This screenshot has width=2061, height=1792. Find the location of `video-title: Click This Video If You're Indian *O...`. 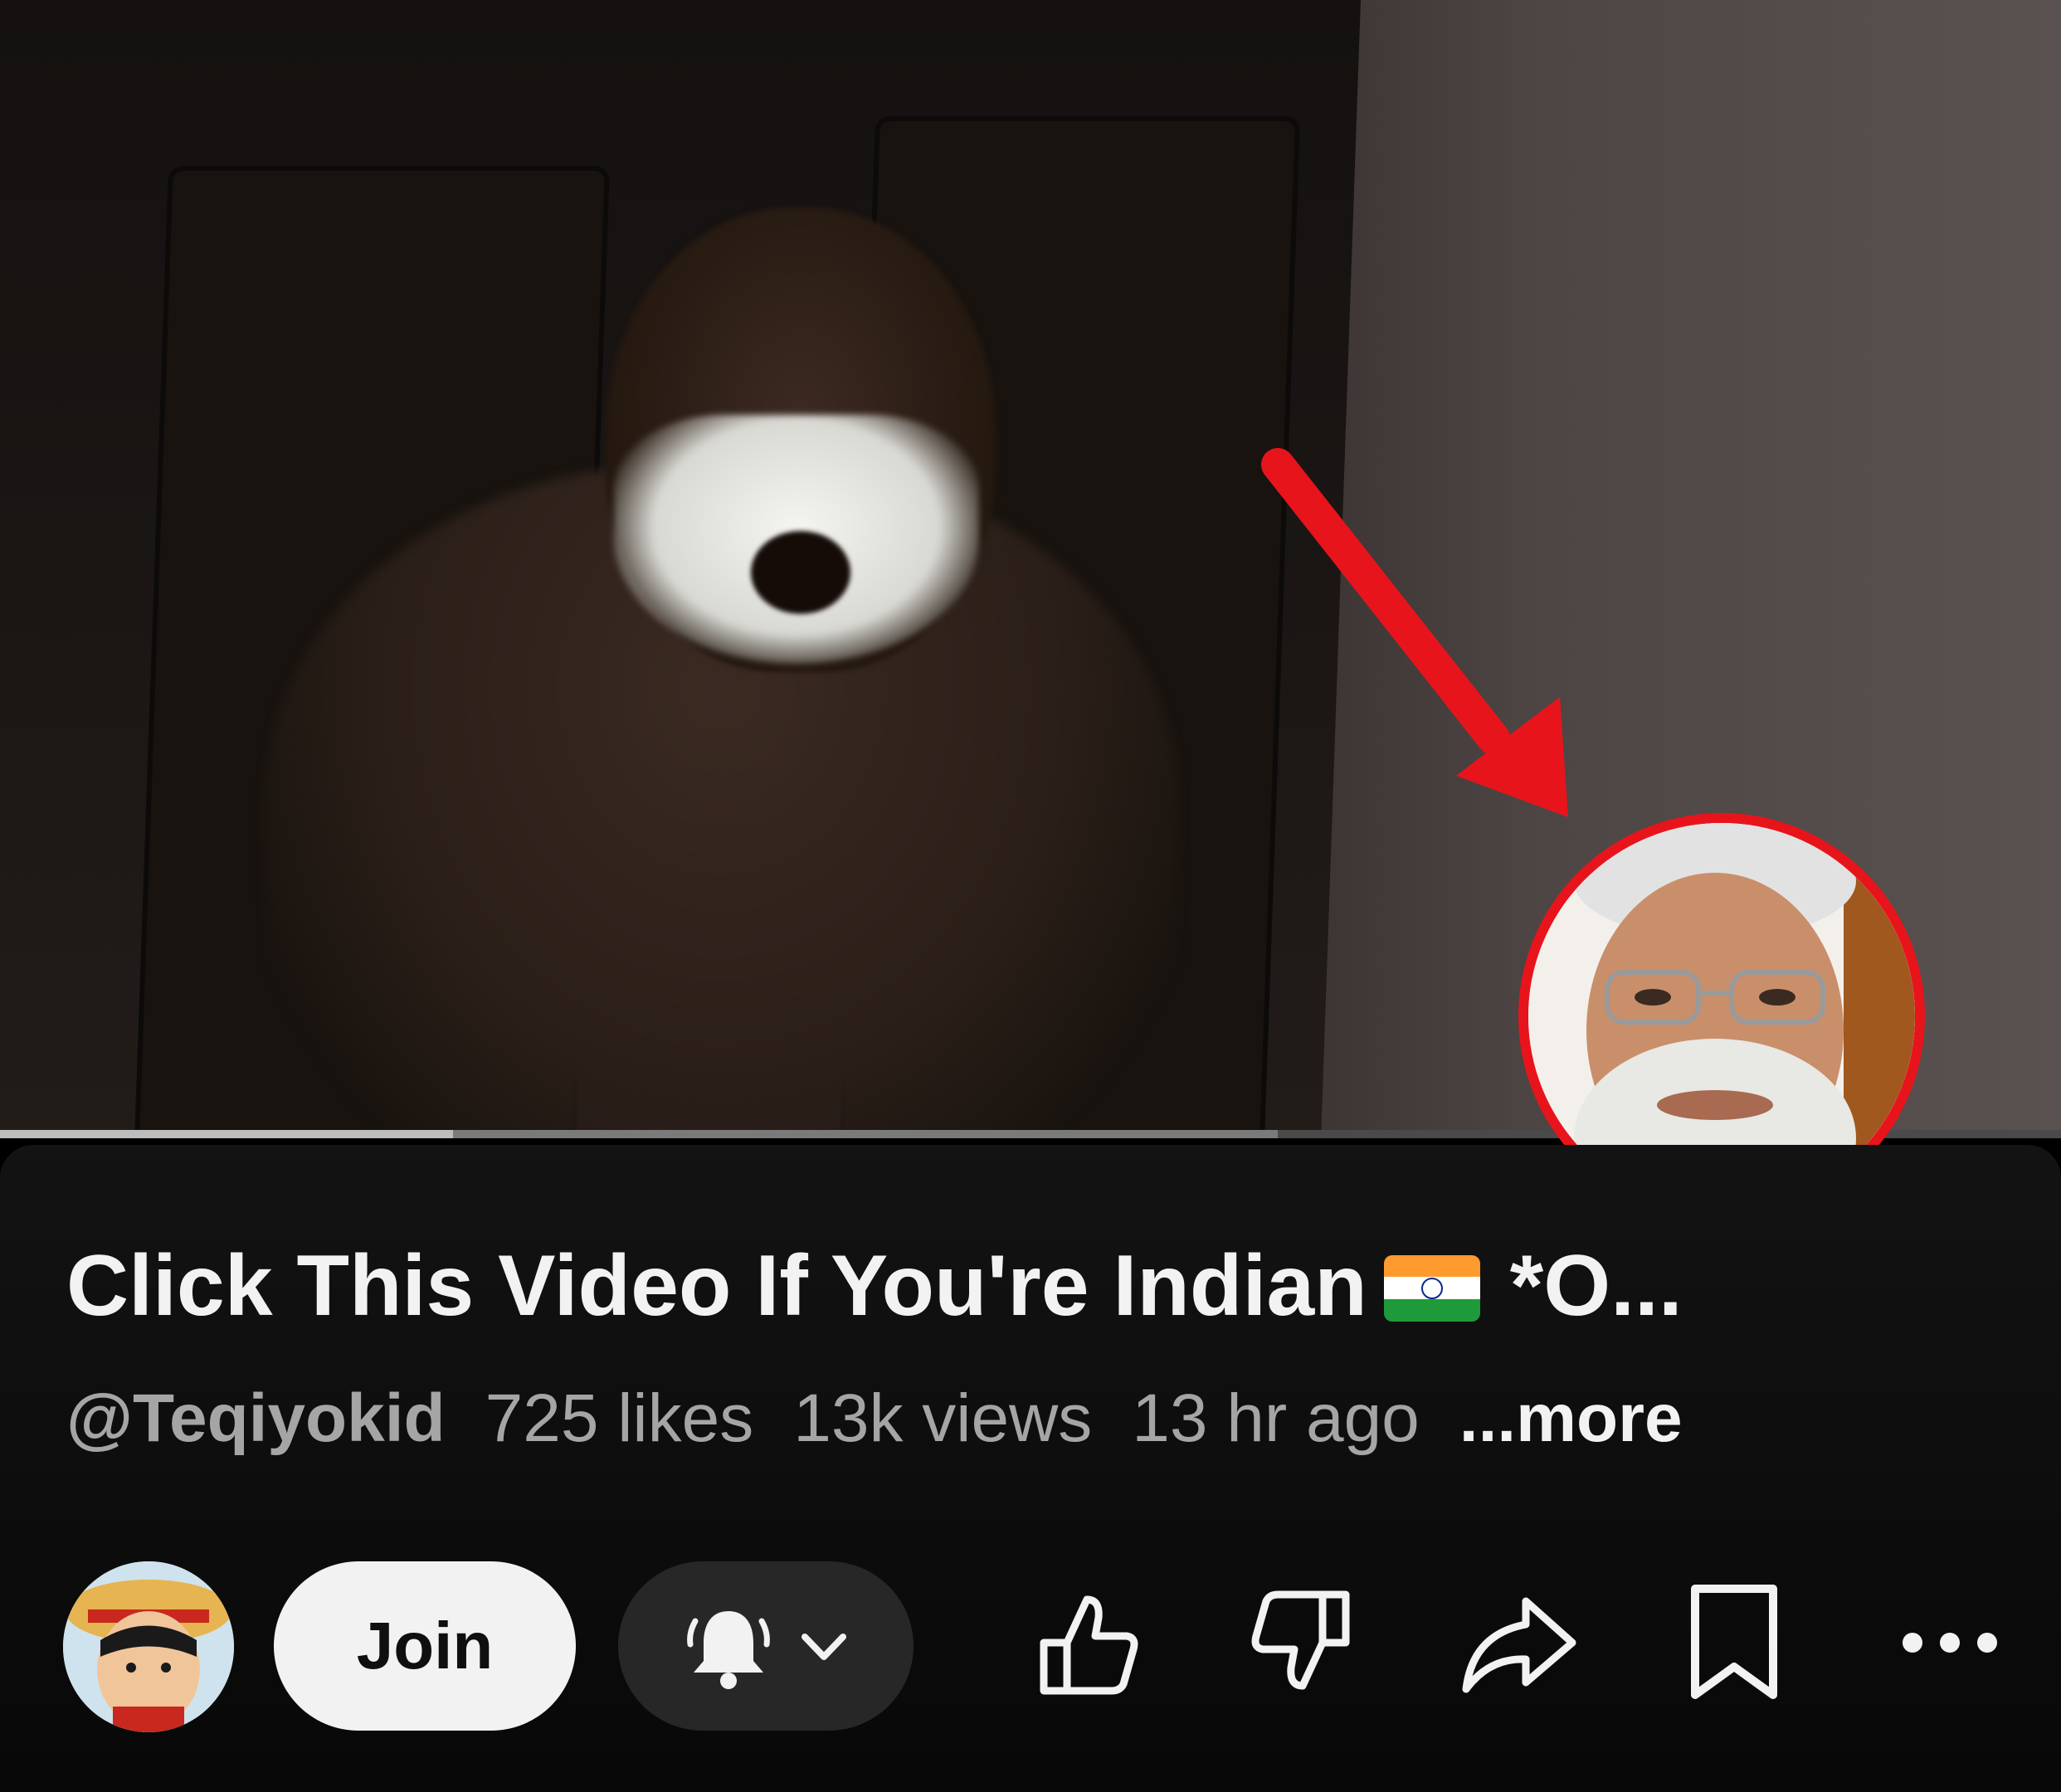

video-title: Click This Video If You're Indian *O... is located at coordinates (1033, 1286).